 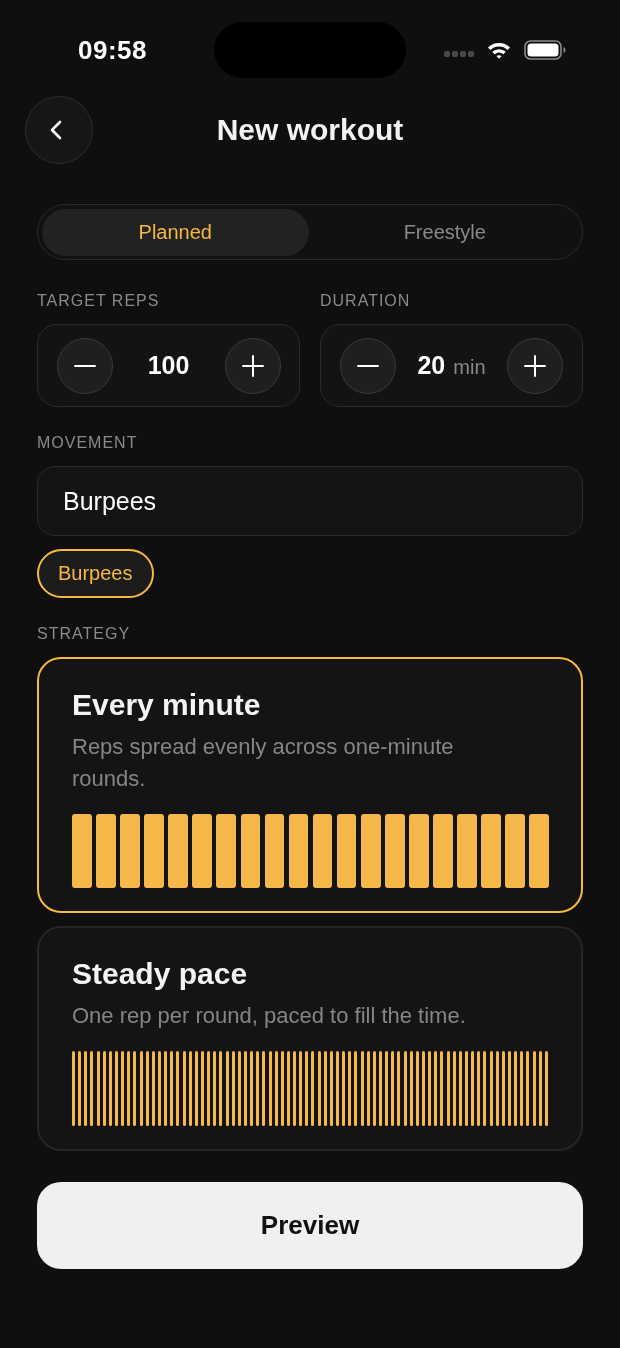 What do you see at coordinates (499, 50) in the screenshot?
I see `wifi-icon` at bounding box center [499, 50].